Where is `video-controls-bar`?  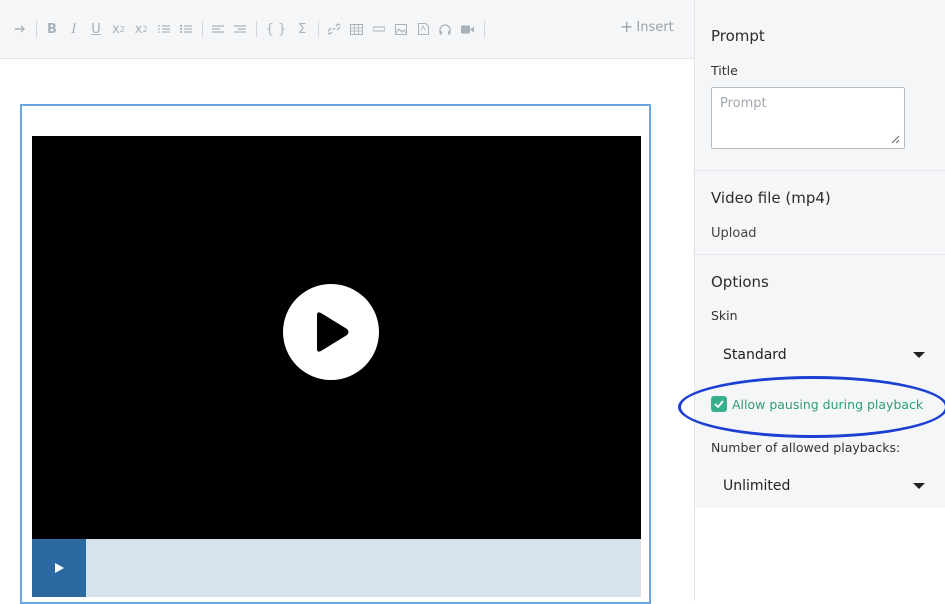 video-controls-bar is located at coordinates (336, 568).